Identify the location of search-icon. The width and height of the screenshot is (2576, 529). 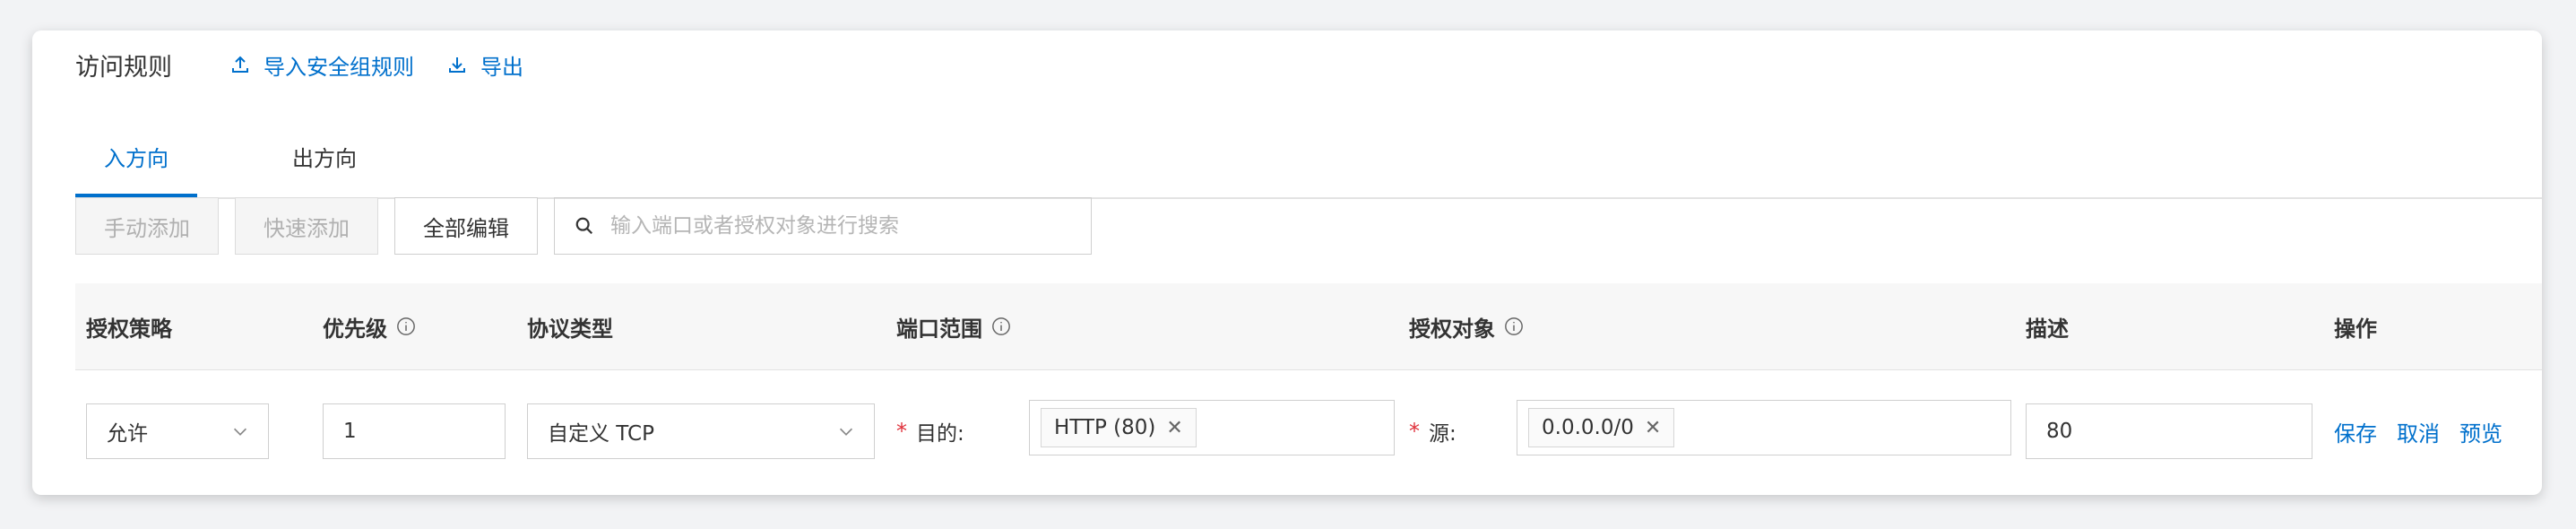
(584, 226).